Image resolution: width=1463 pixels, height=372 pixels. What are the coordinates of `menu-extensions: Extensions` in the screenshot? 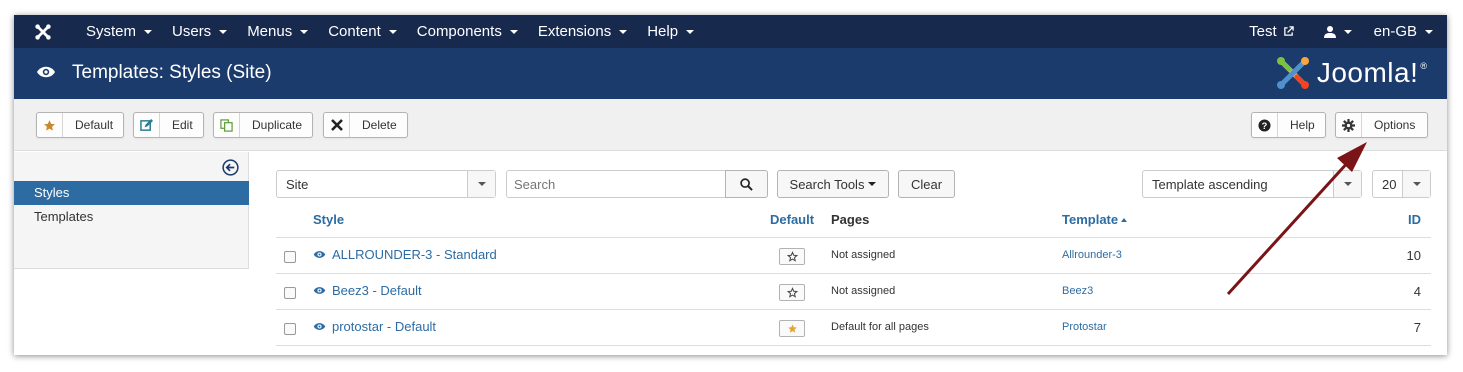 It's located at (582, 31).